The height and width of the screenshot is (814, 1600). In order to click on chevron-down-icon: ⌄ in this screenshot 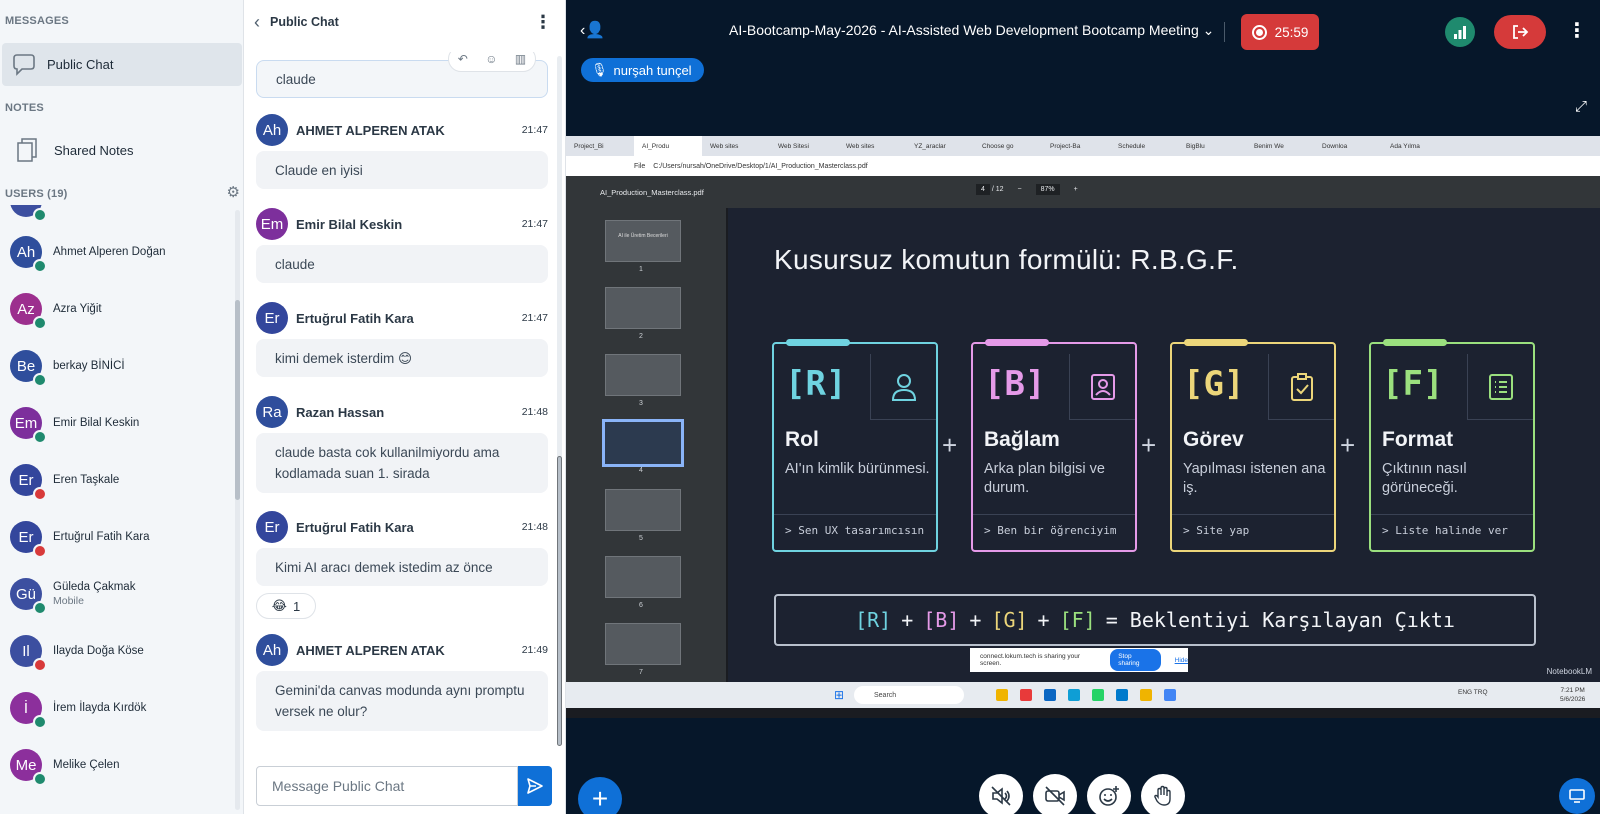, I will do `click(1208, 30)`.